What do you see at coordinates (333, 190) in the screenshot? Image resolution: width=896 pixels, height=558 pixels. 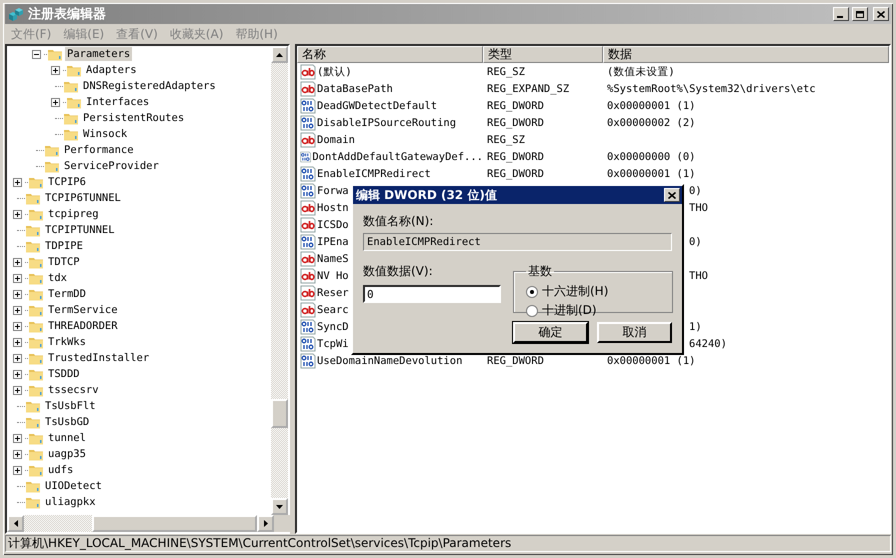 I see `value-name: Forwa` at bounding box center [333, 190].